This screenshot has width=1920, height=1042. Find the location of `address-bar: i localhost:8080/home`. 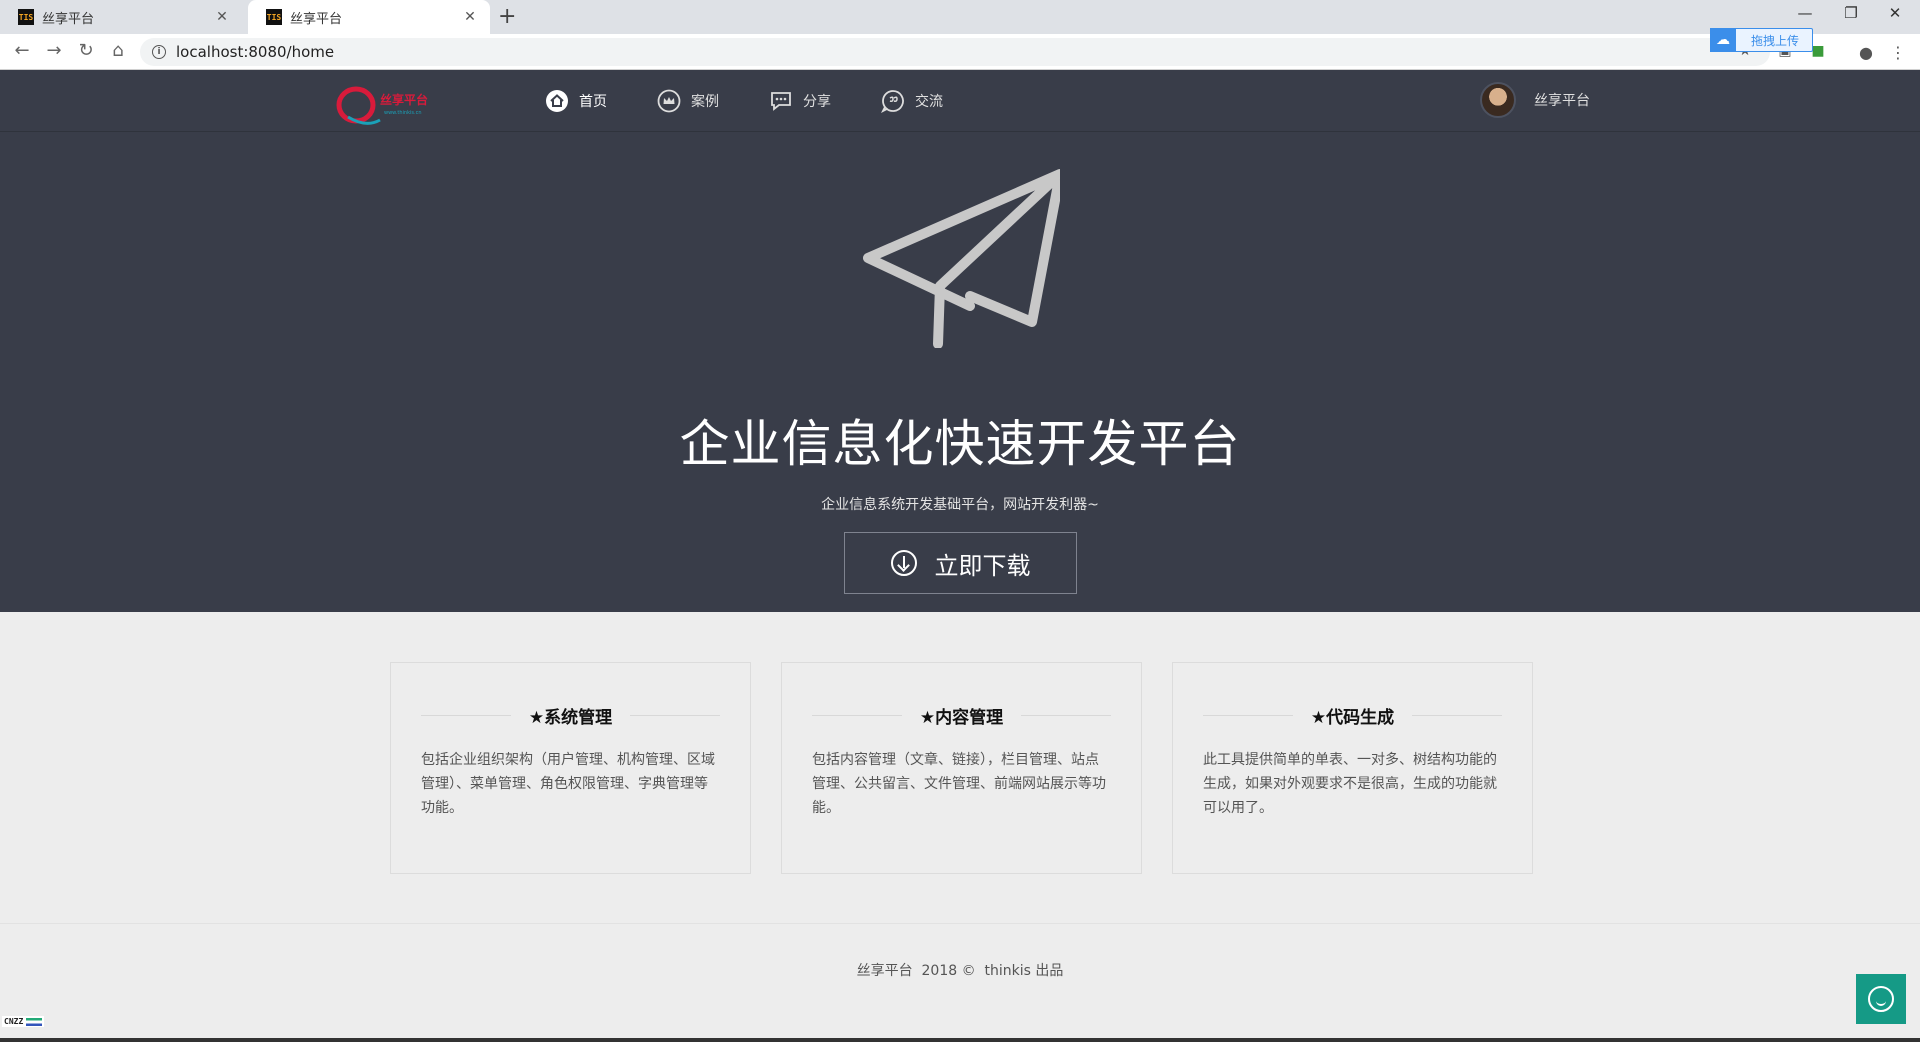

address-bar: i localhost:8080/home is located at coordinates (955, 52).